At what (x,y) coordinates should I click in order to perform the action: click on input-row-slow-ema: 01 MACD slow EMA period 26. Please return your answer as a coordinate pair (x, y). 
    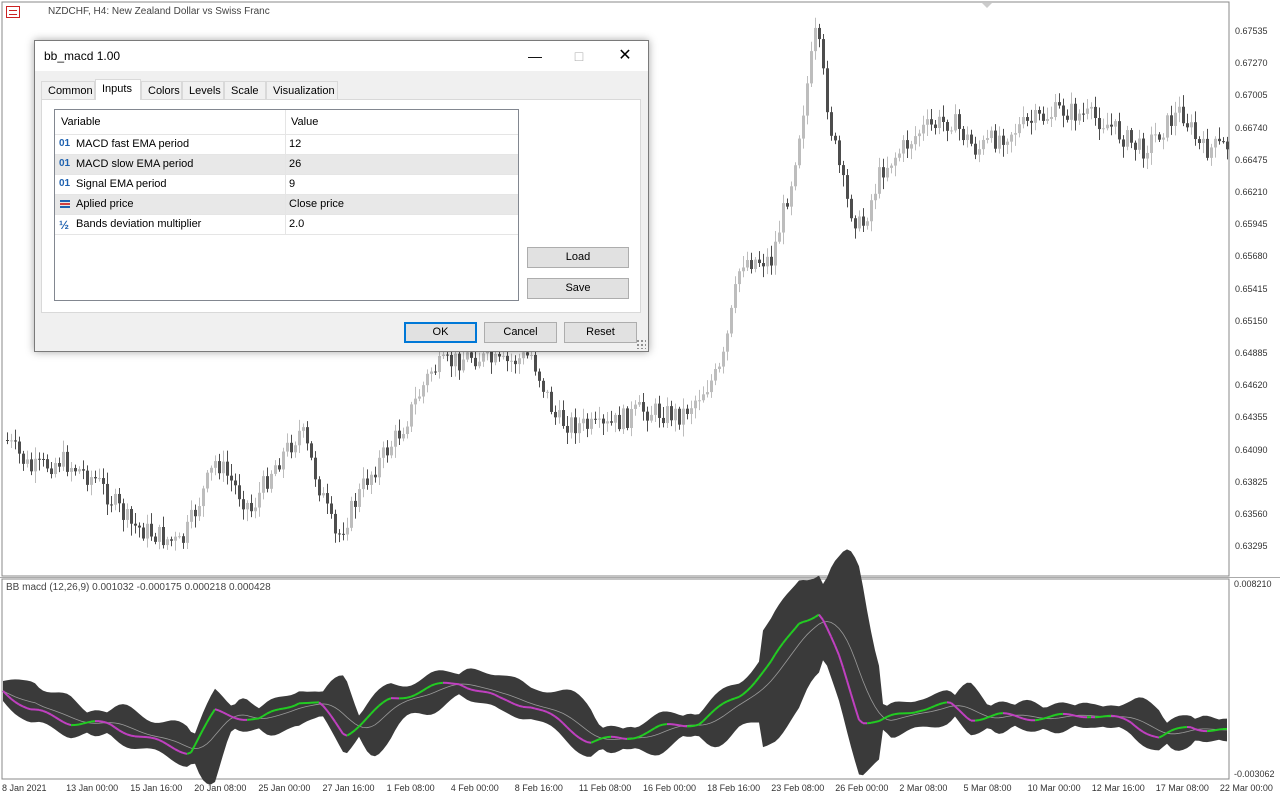
    Looking at the image, I should click on (286, 165).